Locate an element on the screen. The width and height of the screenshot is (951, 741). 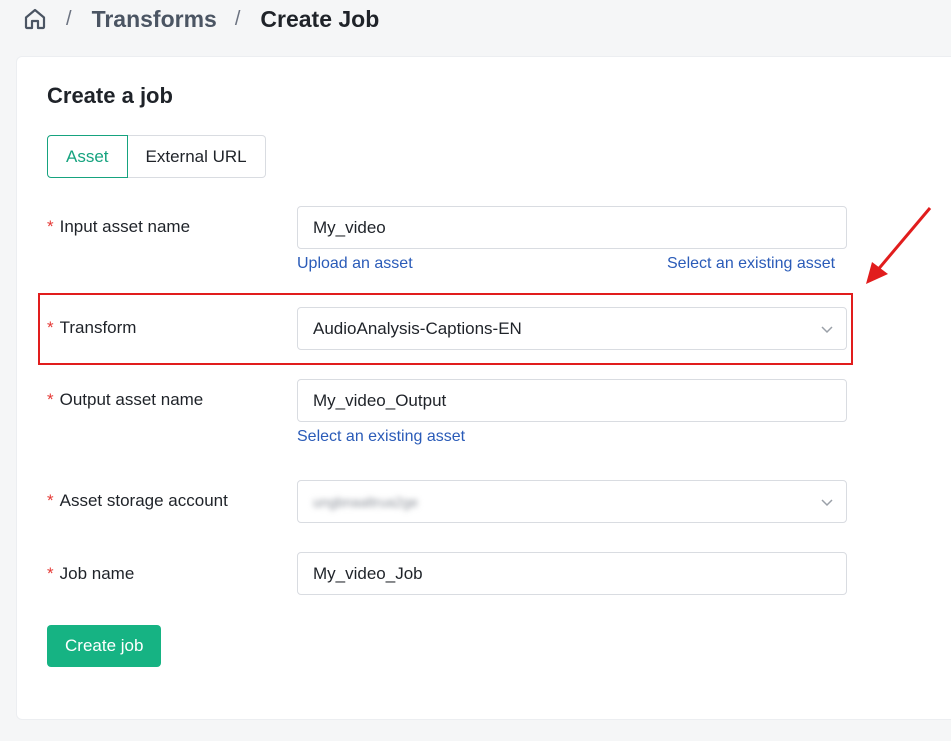
source-type-tabs: Asset External URL is located at coordinates (156, 156).